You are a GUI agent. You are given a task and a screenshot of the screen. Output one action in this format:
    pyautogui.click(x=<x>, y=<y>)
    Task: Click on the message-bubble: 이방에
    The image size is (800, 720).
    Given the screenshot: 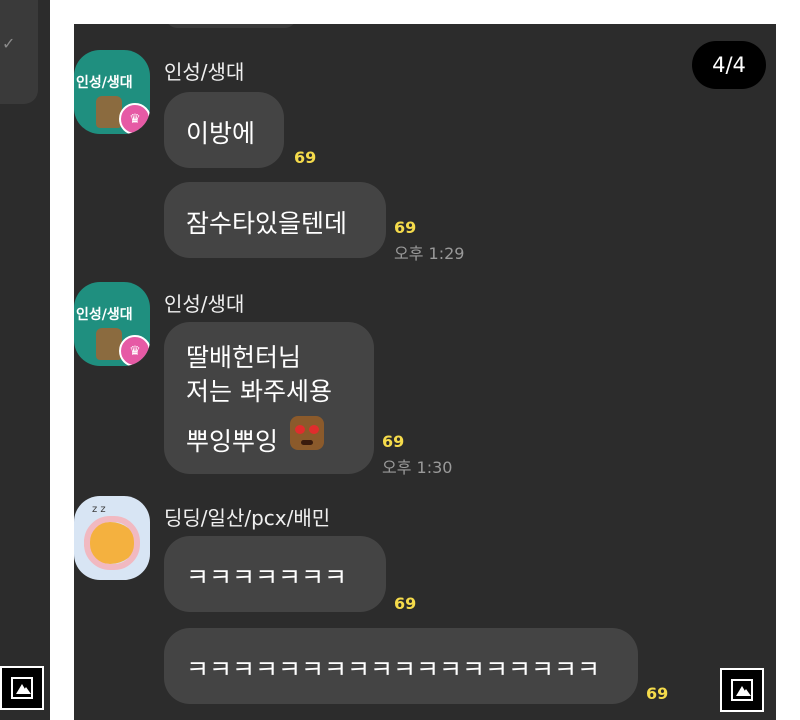 What is the action you would take?
    pyautogui.click(x=224, y=130)
    